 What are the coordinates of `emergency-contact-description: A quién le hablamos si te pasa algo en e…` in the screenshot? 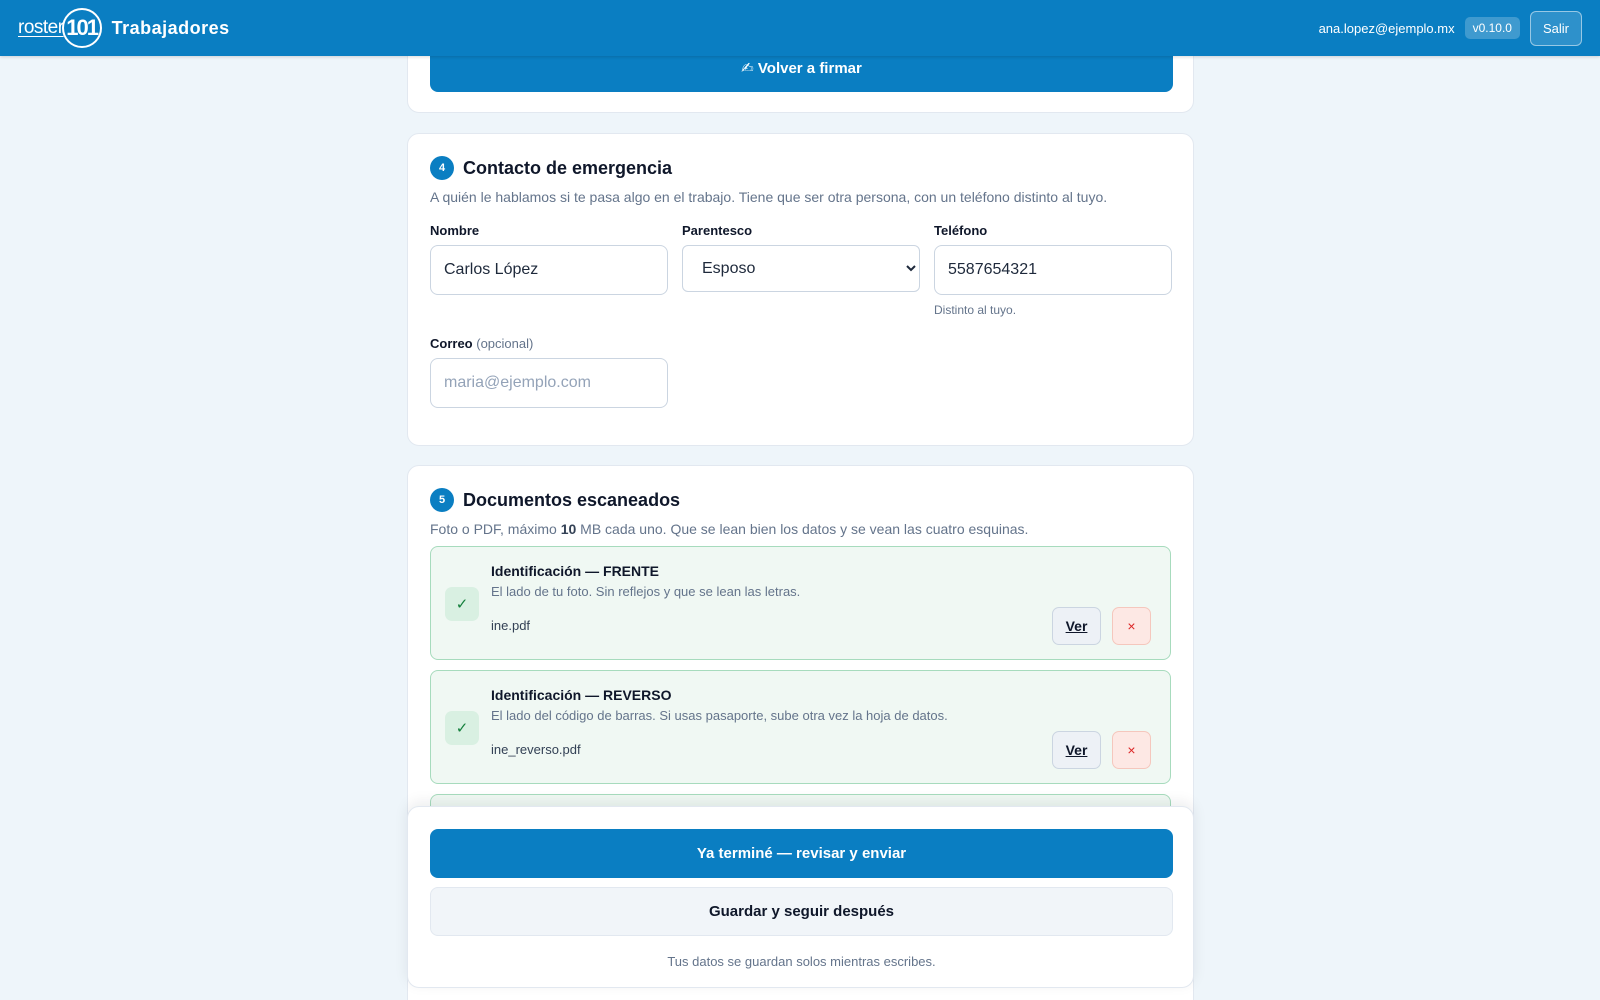 It's located at (769, 197).